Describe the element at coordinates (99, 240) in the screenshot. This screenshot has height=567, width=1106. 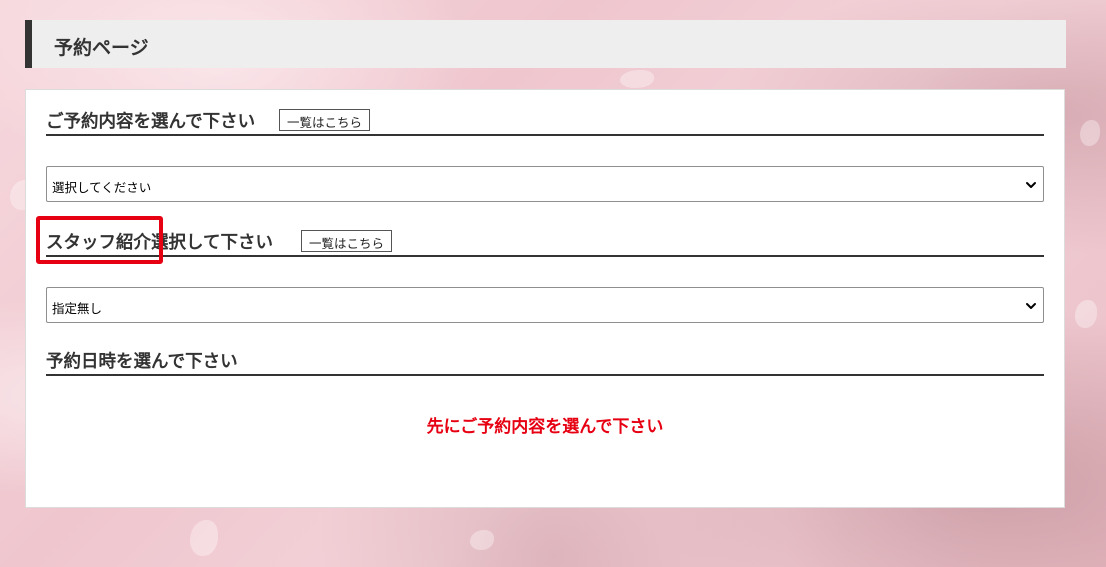
I see `staff-introduction-highlight` at that location.